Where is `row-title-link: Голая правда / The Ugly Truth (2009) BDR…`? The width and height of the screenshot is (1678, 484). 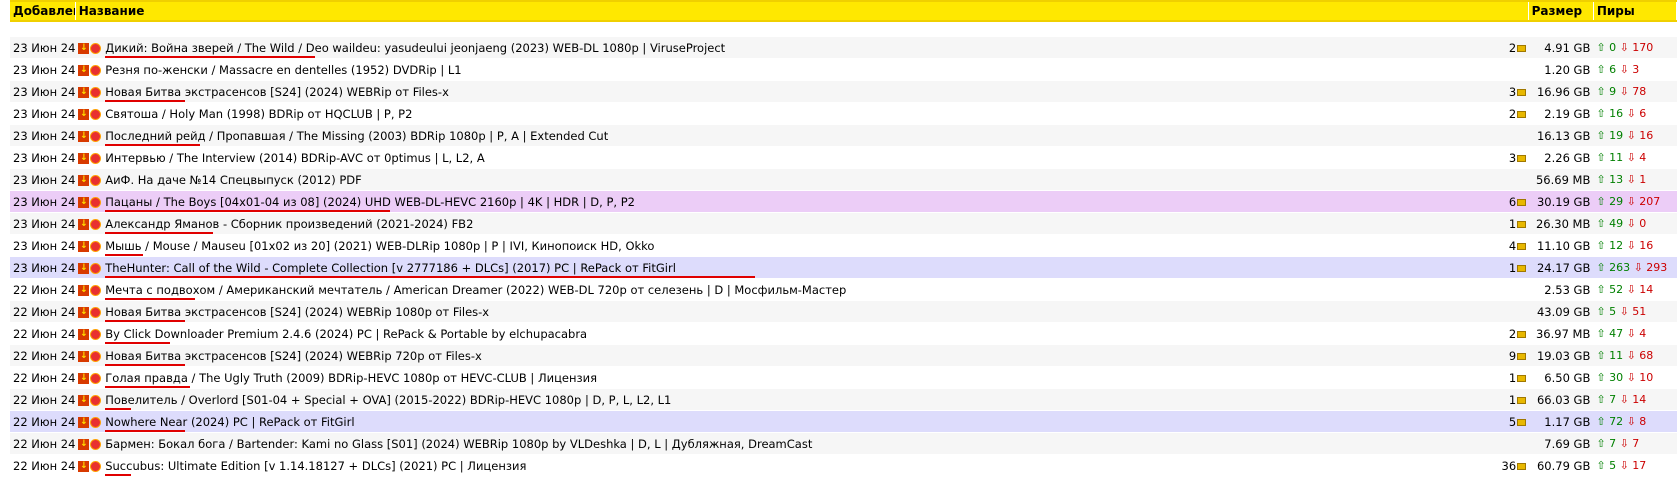 row-title-link: Голая правда / The Ugly Truth (2009) BDR… is located at coordinates (351, 379).